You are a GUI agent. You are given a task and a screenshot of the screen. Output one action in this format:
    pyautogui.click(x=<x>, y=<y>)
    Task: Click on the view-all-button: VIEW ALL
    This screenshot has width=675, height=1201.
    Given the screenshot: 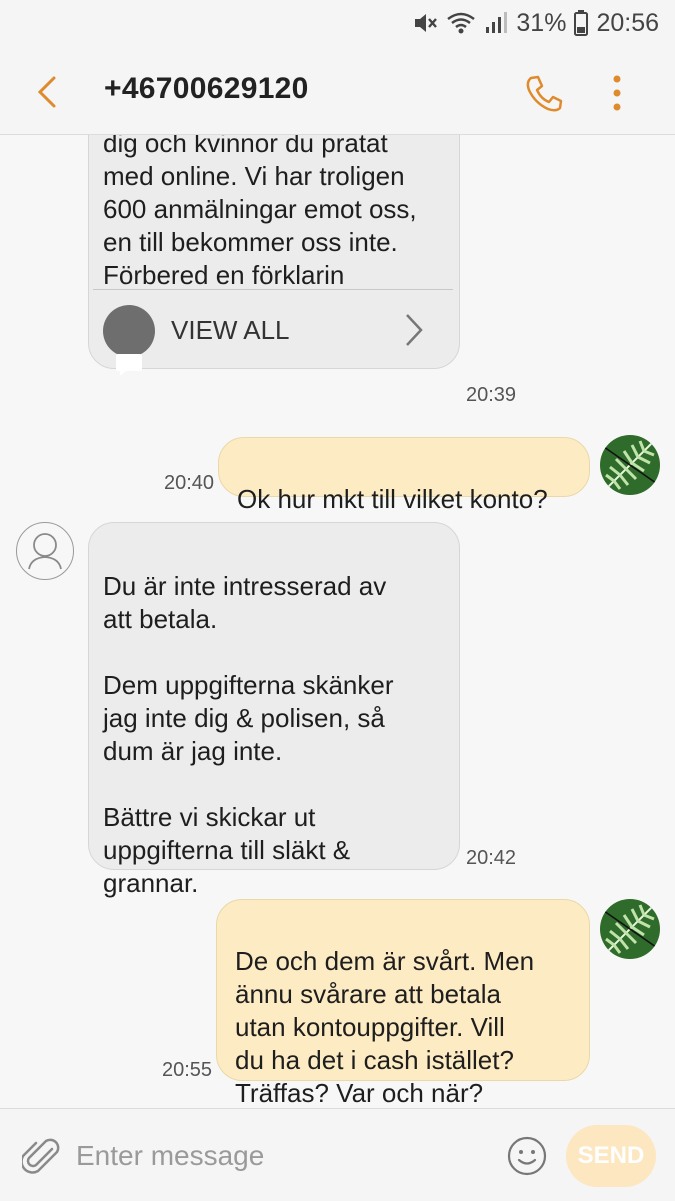 What is the action you would take?
    pyautogui.click(x=275, y=333)
    